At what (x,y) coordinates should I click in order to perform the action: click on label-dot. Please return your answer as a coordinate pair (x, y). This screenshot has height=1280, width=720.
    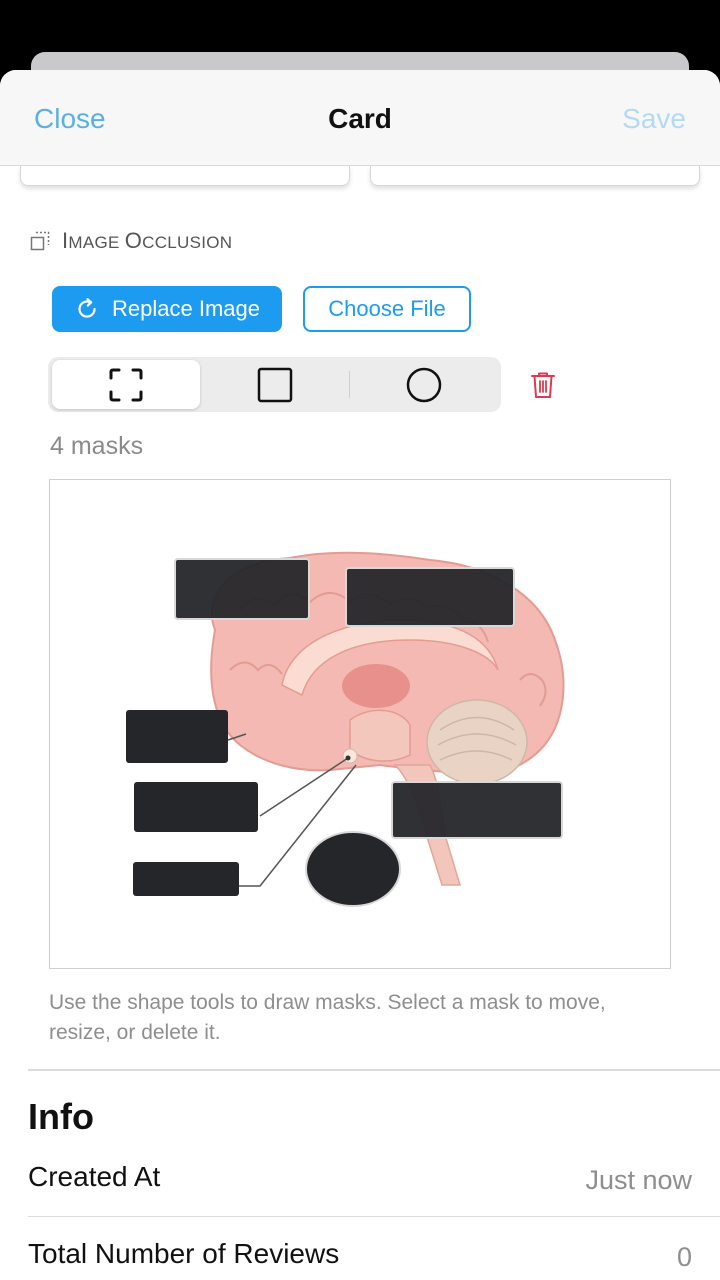
    Looking at the image, I should click on (348, 758).